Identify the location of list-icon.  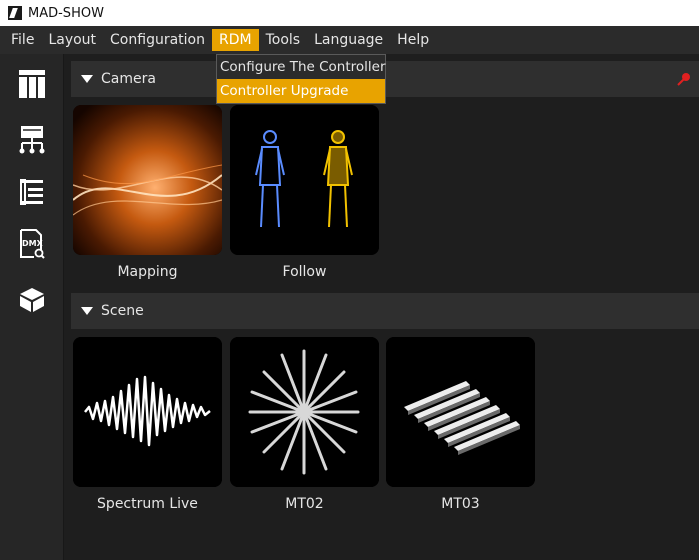
(31, 192).